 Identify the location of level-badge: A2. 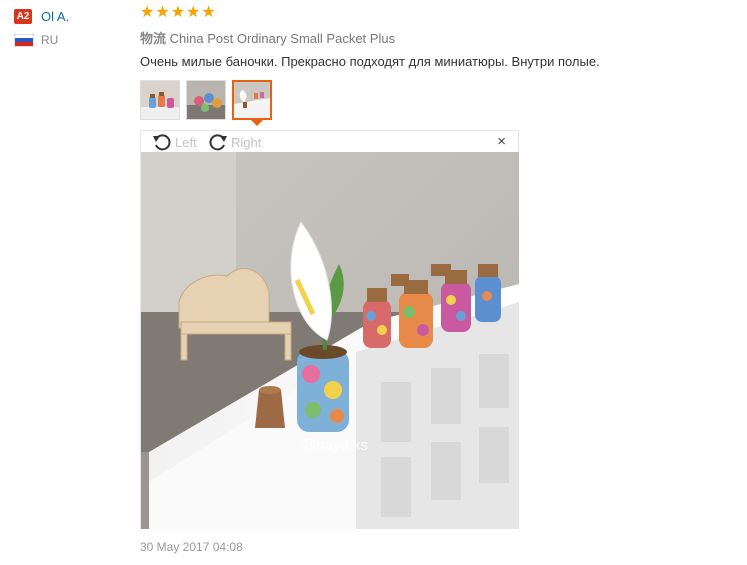
(23, 16).